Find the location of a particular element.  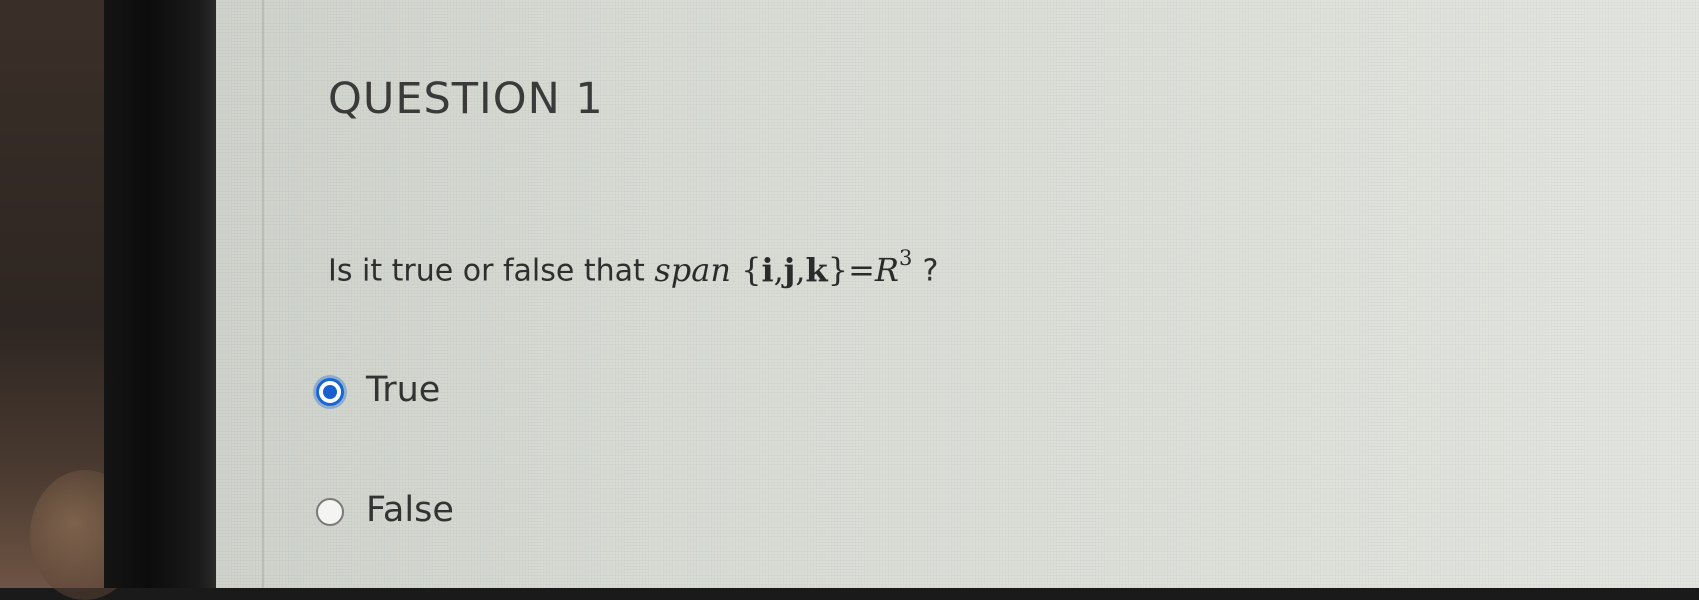

math-expression: span {i,j,k}=R3 is located at coordinates (788, 267).